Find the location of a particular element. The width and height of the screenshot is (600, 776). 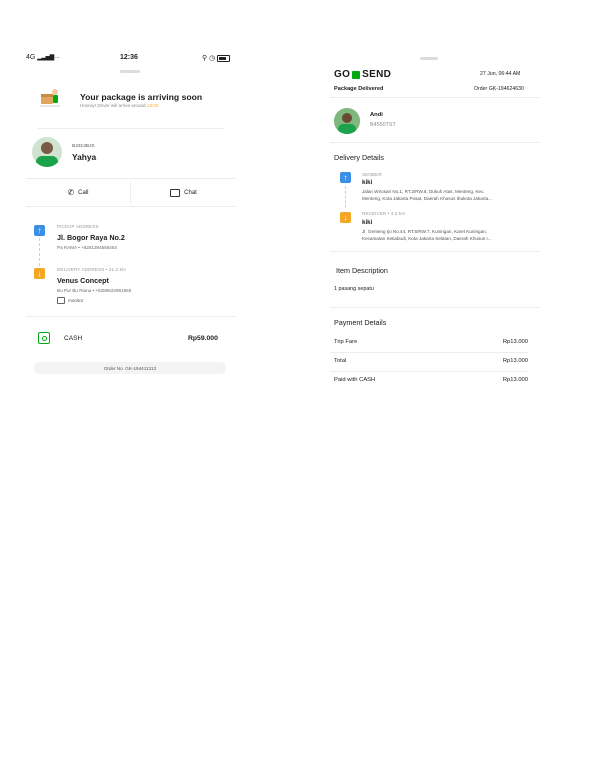

date: 27 Jun, 06:44 AM is located at coordinates (500, 74).